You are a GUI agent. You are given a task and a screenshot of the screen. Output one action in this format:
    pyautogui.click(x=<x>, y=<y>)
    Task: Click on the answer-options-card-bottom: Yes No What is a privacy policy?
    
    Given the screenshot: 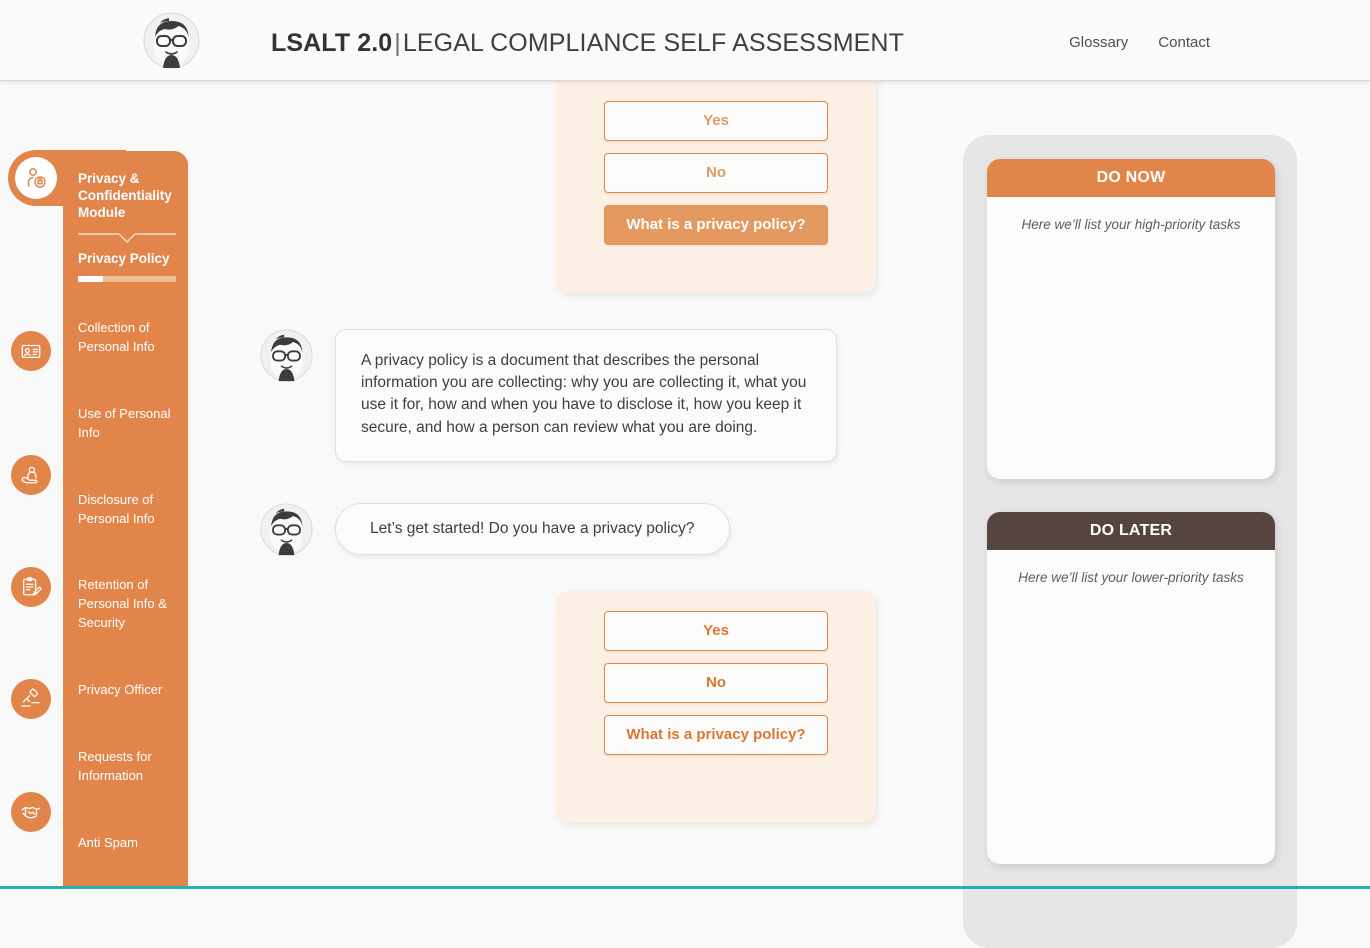 What is the action you would take?
    pyautogui.click(x=716, y=707)
    